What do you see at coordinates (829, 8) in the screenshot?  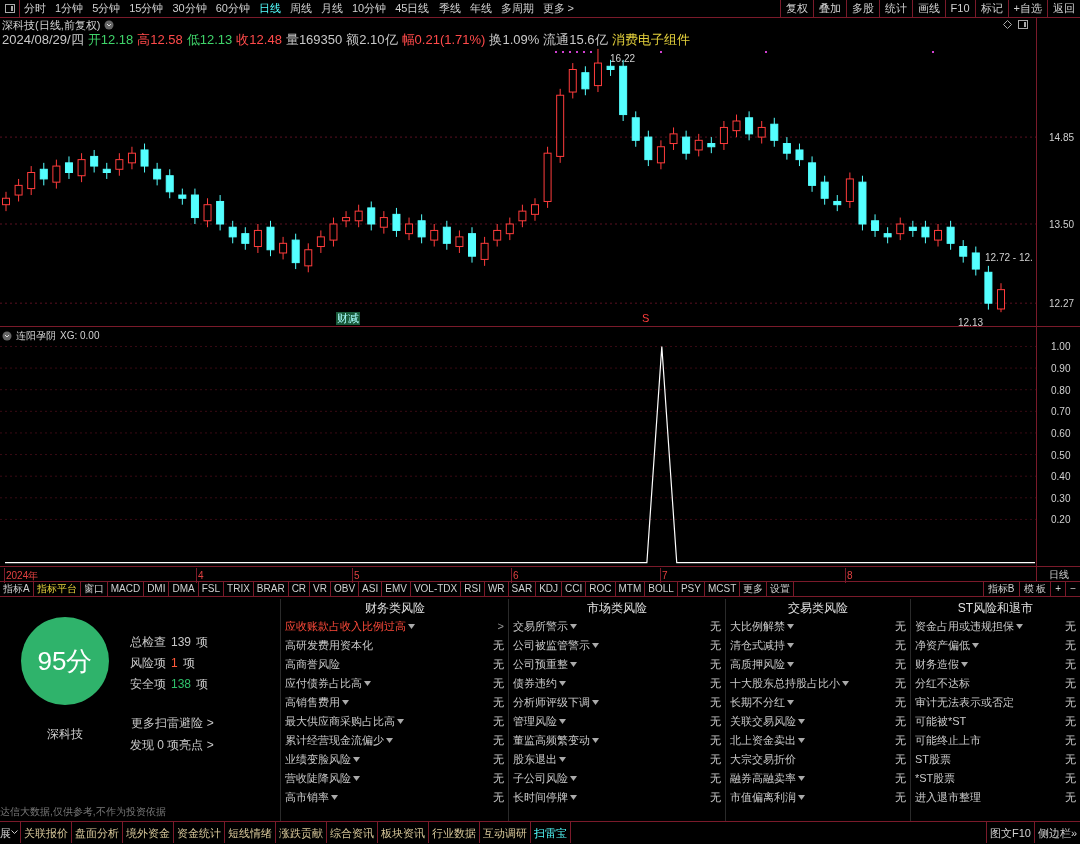 I see `toolbar-button: 叠加` at bounding box center [829, 8].